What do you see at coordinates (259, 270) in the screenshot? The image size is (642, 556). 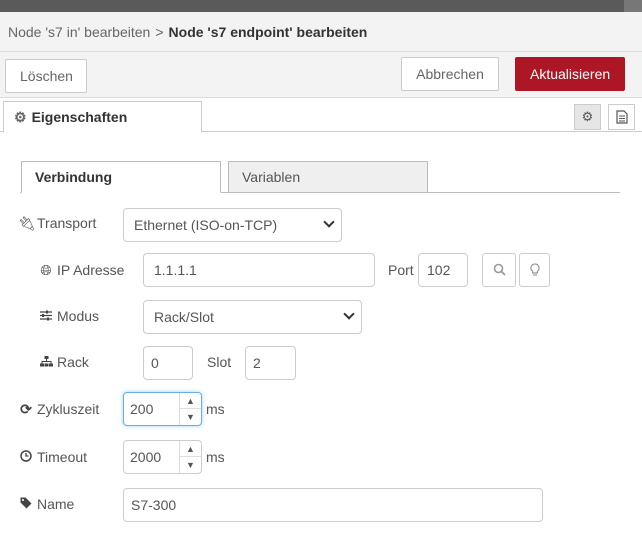 I see `ip-address-input: 1.1.1.1` at bounding box center [259, 270].